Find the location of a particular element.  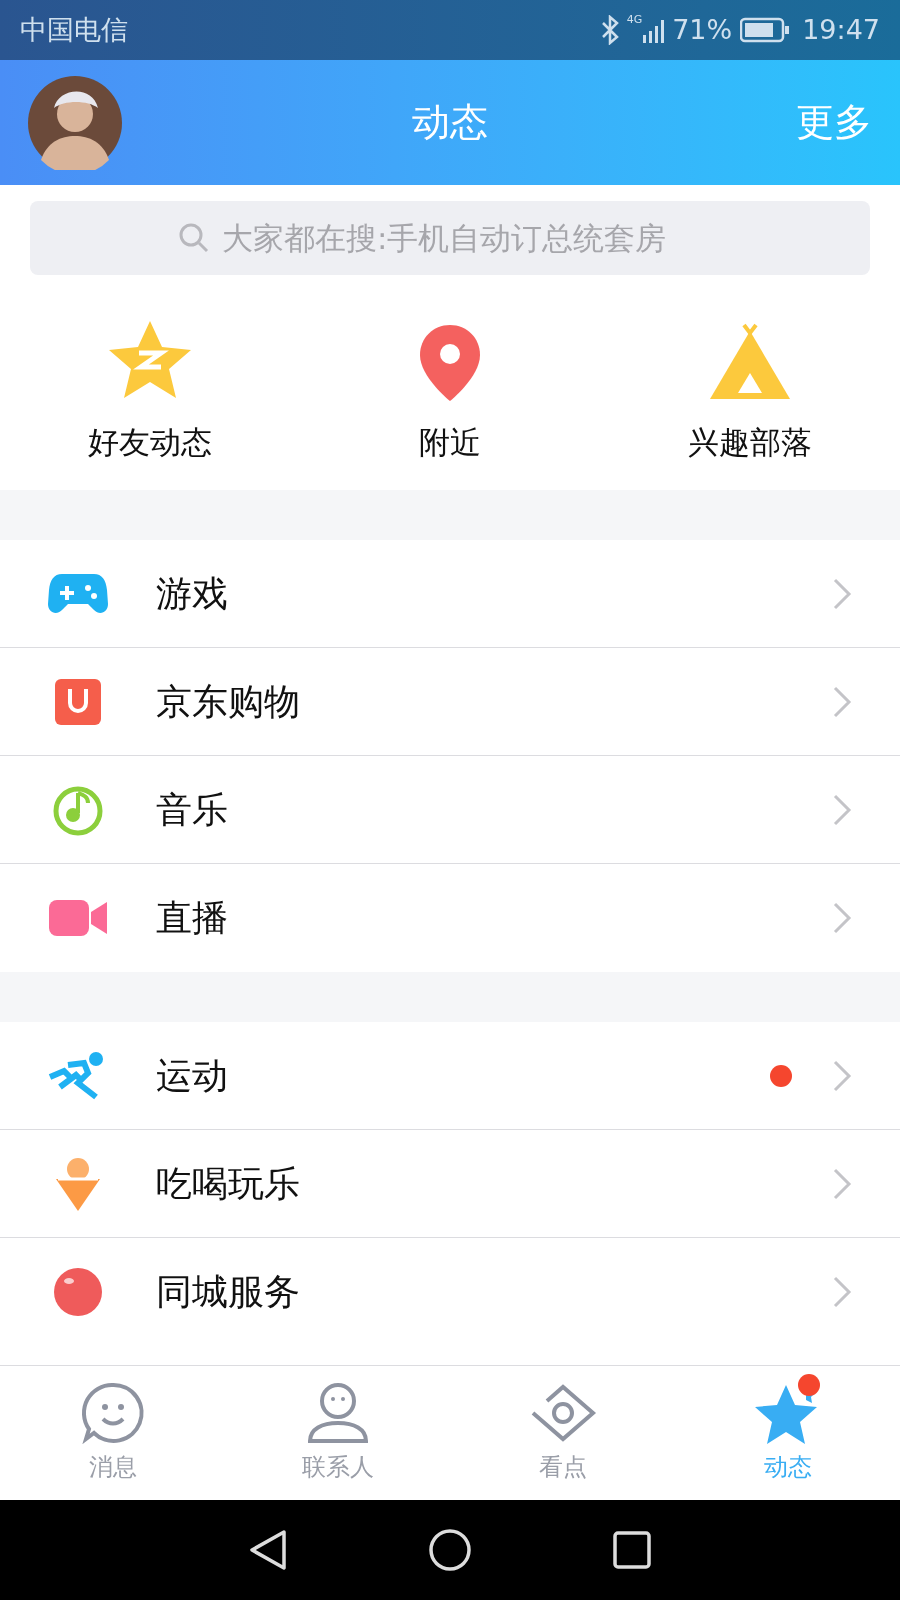

menu-row: 运动 is located at coordinates (450, 1076).